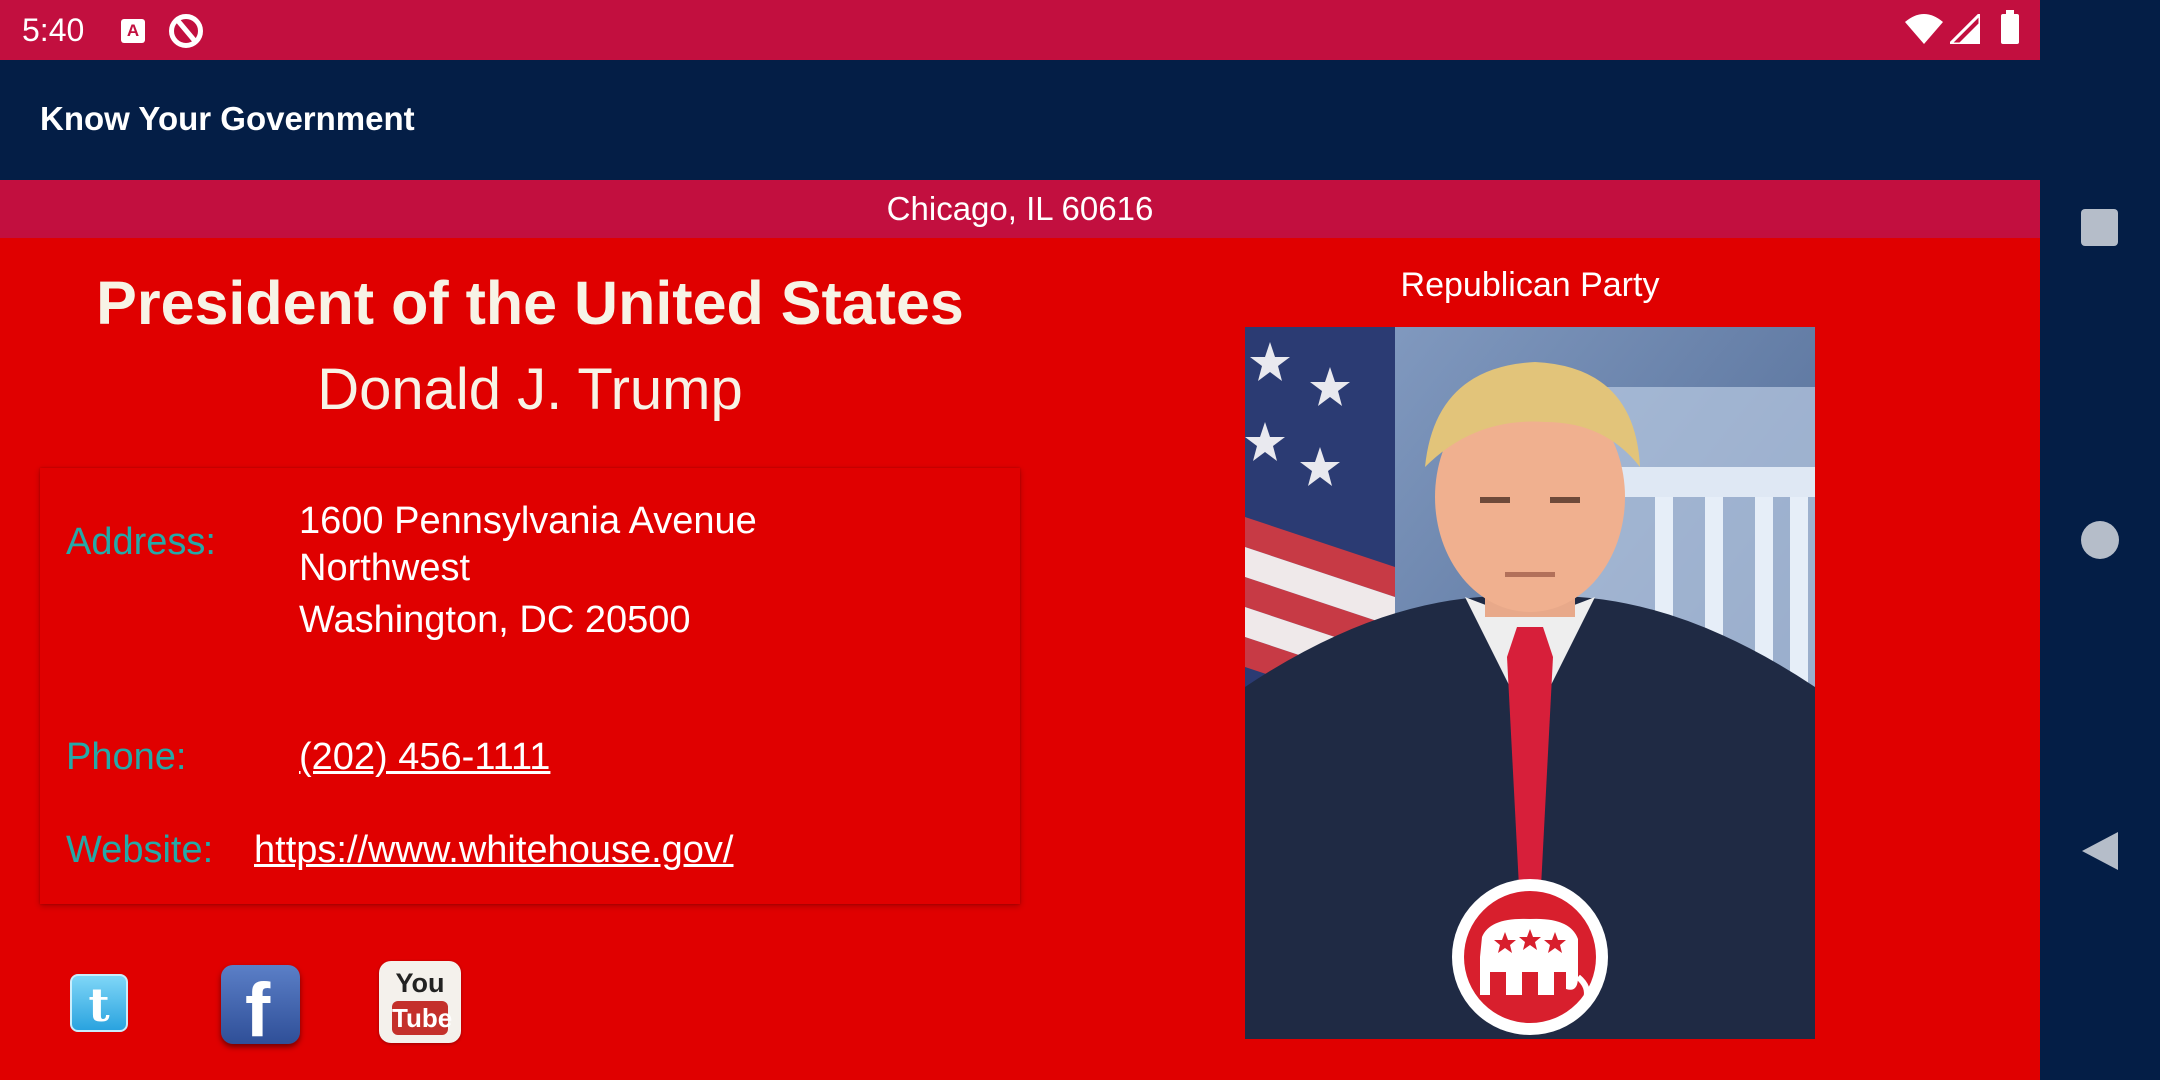 This screenshot has width=2160, height=1080. Describe the element at coordinates (227, 118) in the screenshot. I see `app-title: Know Your Government` at that location.